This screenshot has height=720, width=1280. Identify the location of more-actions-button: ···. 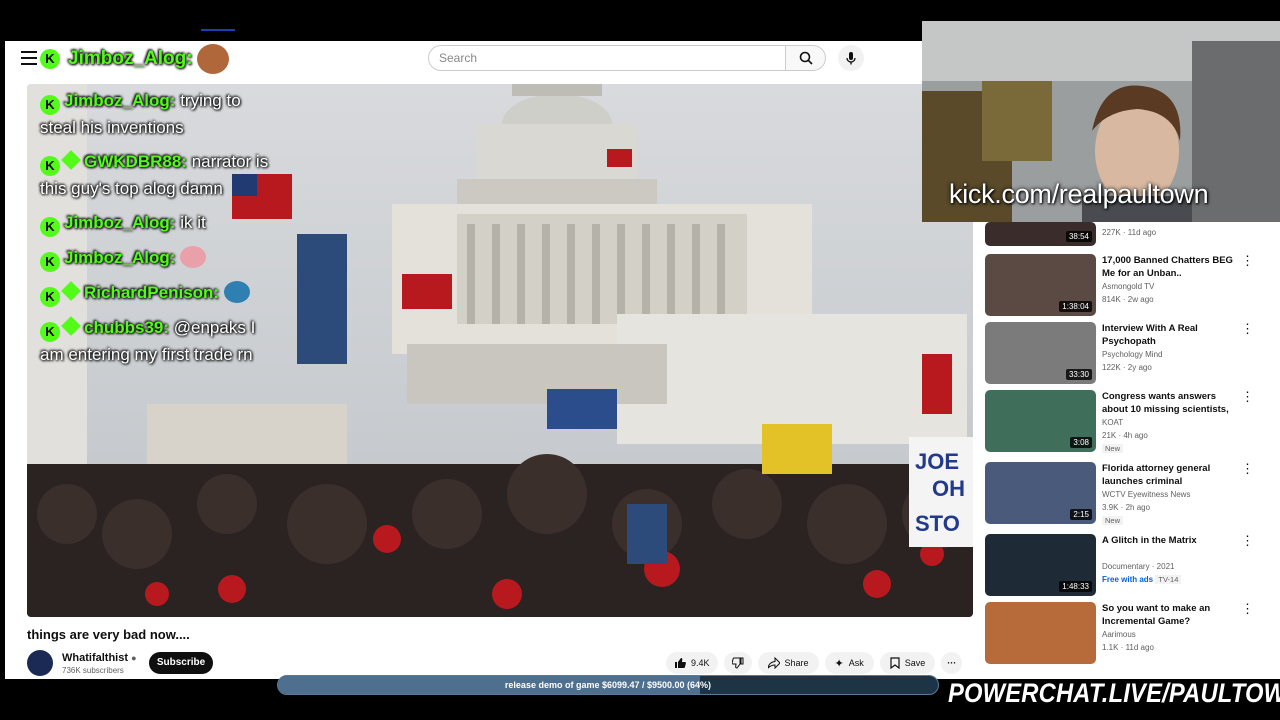
(952, 663).